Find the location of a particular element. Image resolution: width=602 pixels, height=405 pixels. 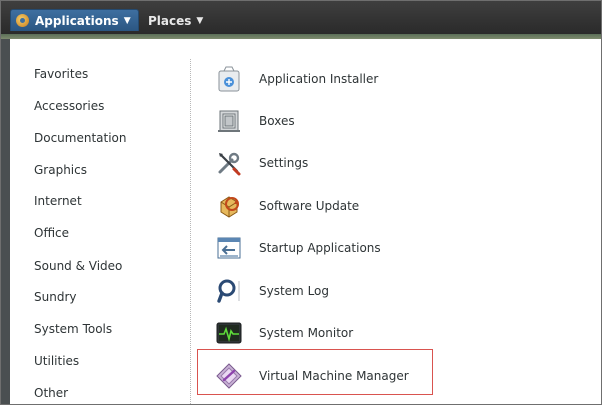

applications-label: Applications is located at coordinates (77, 20).